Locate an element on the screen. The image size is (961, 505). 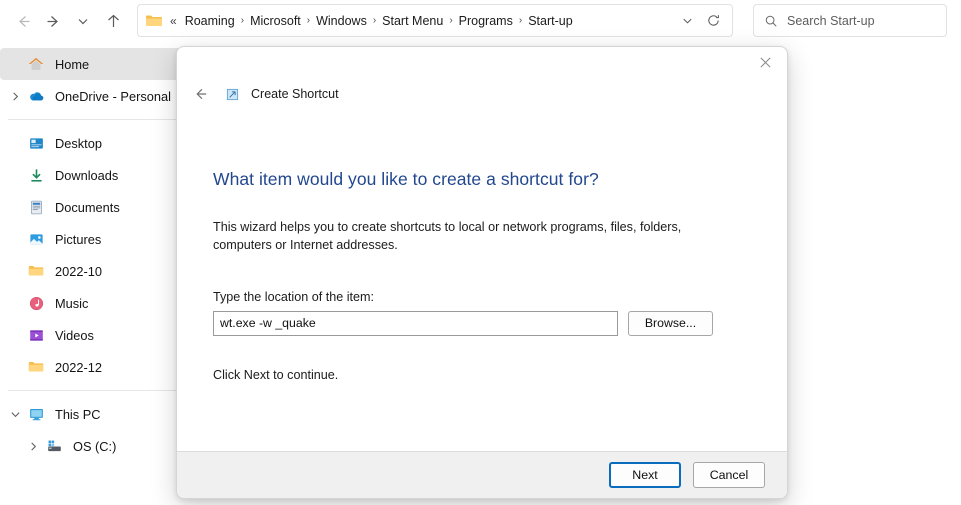
home-icon is located at coordinates (36, 64).